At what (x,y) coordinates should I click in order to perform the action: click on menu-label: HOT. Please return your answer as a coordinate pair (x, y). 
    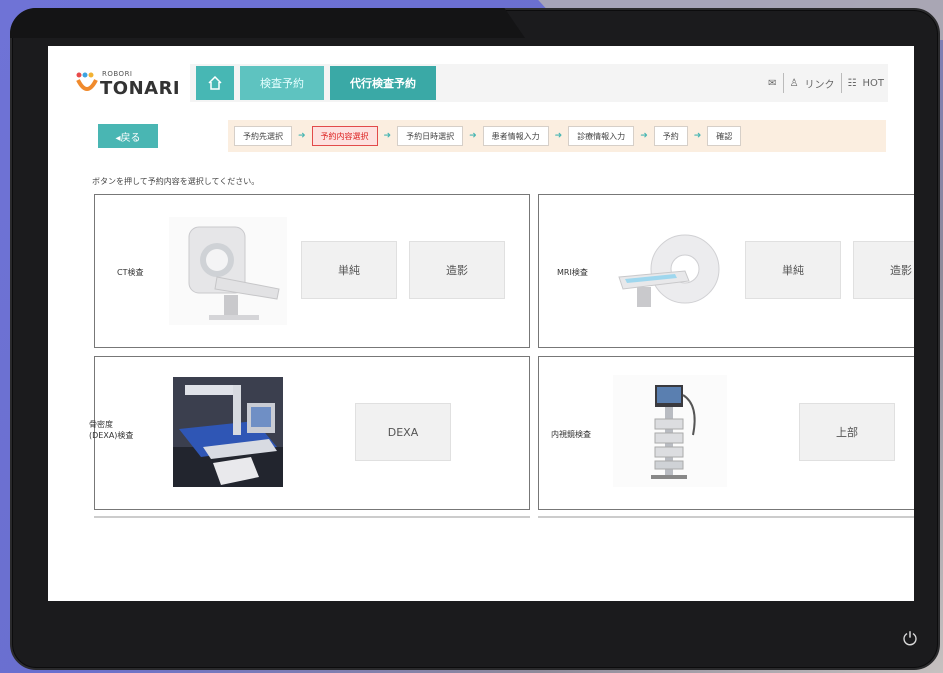
    Looking at the image, I should click on (874, 83).